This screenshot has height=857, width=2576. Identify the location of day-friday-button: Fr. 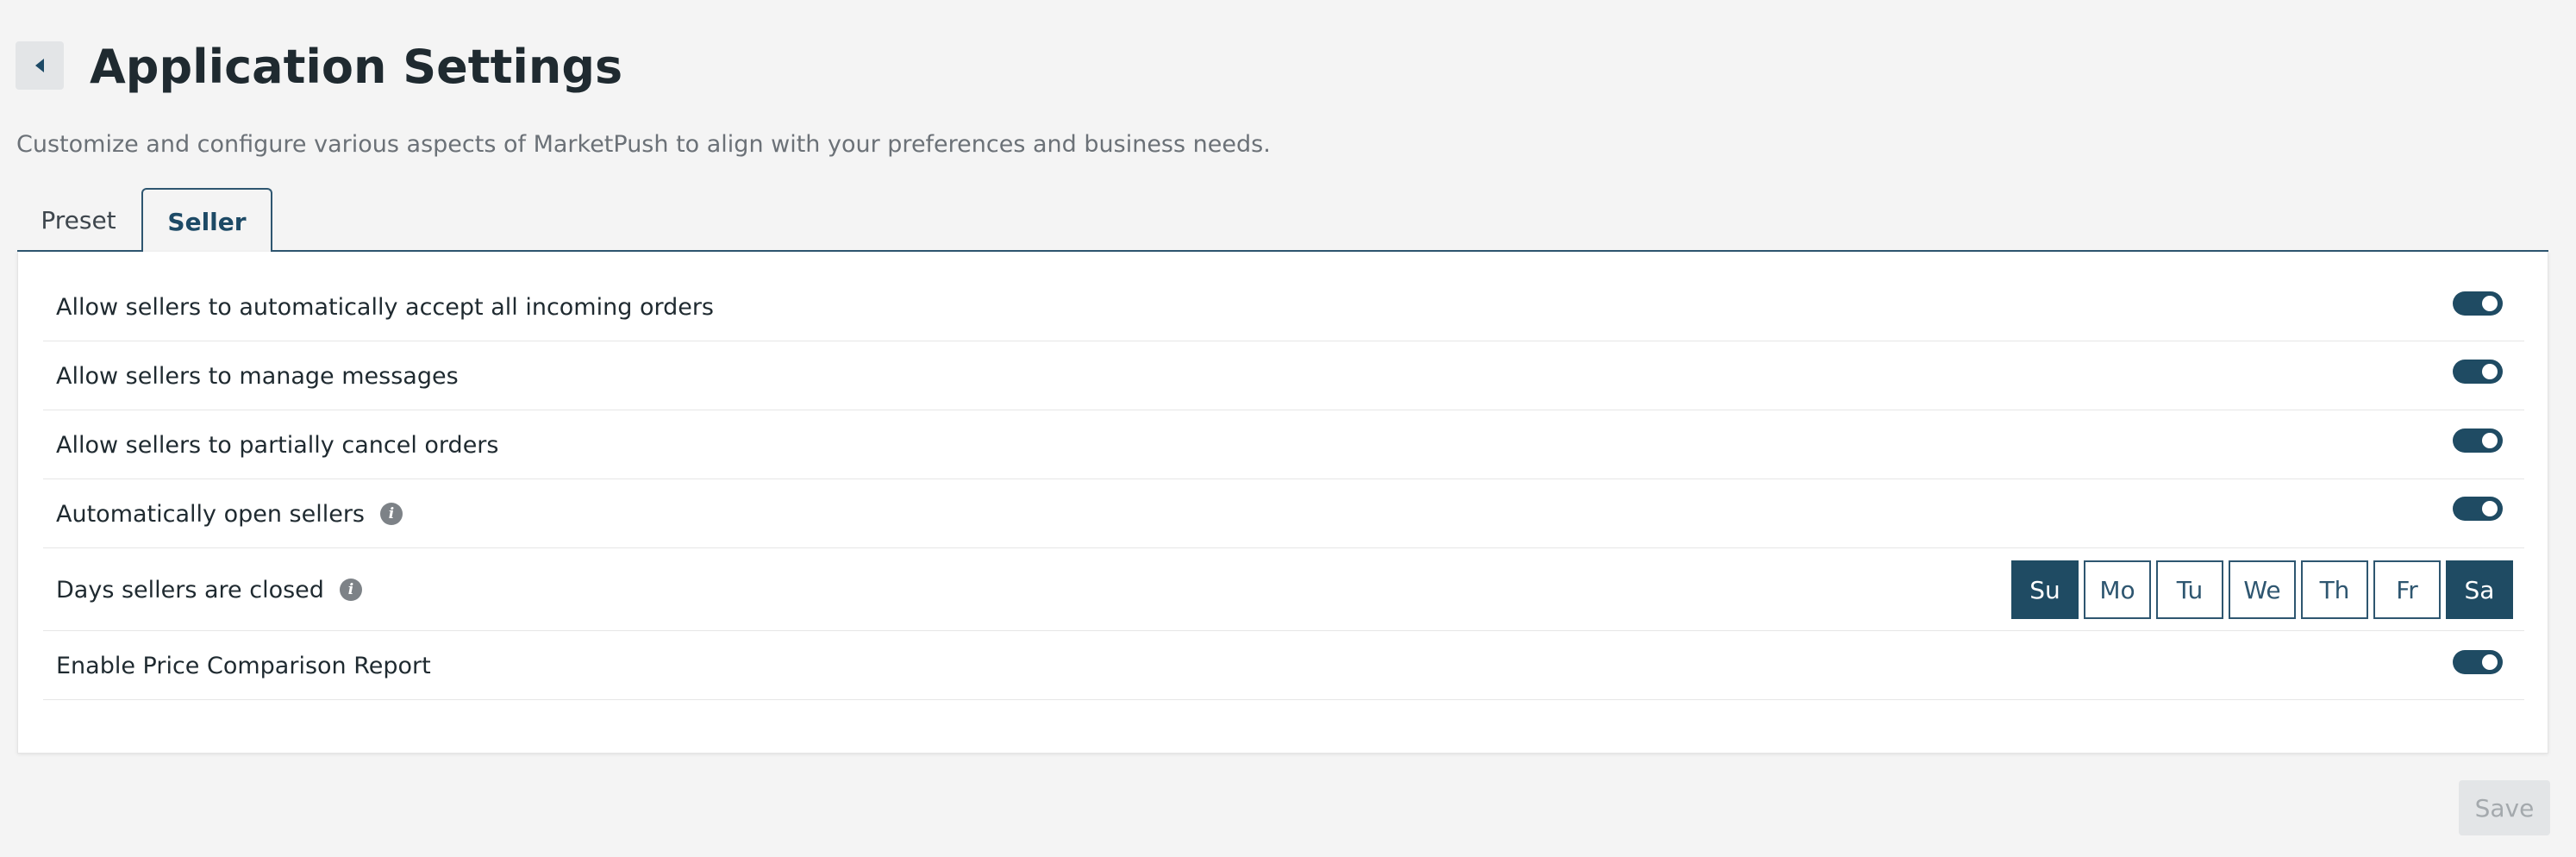
(2407, 589).